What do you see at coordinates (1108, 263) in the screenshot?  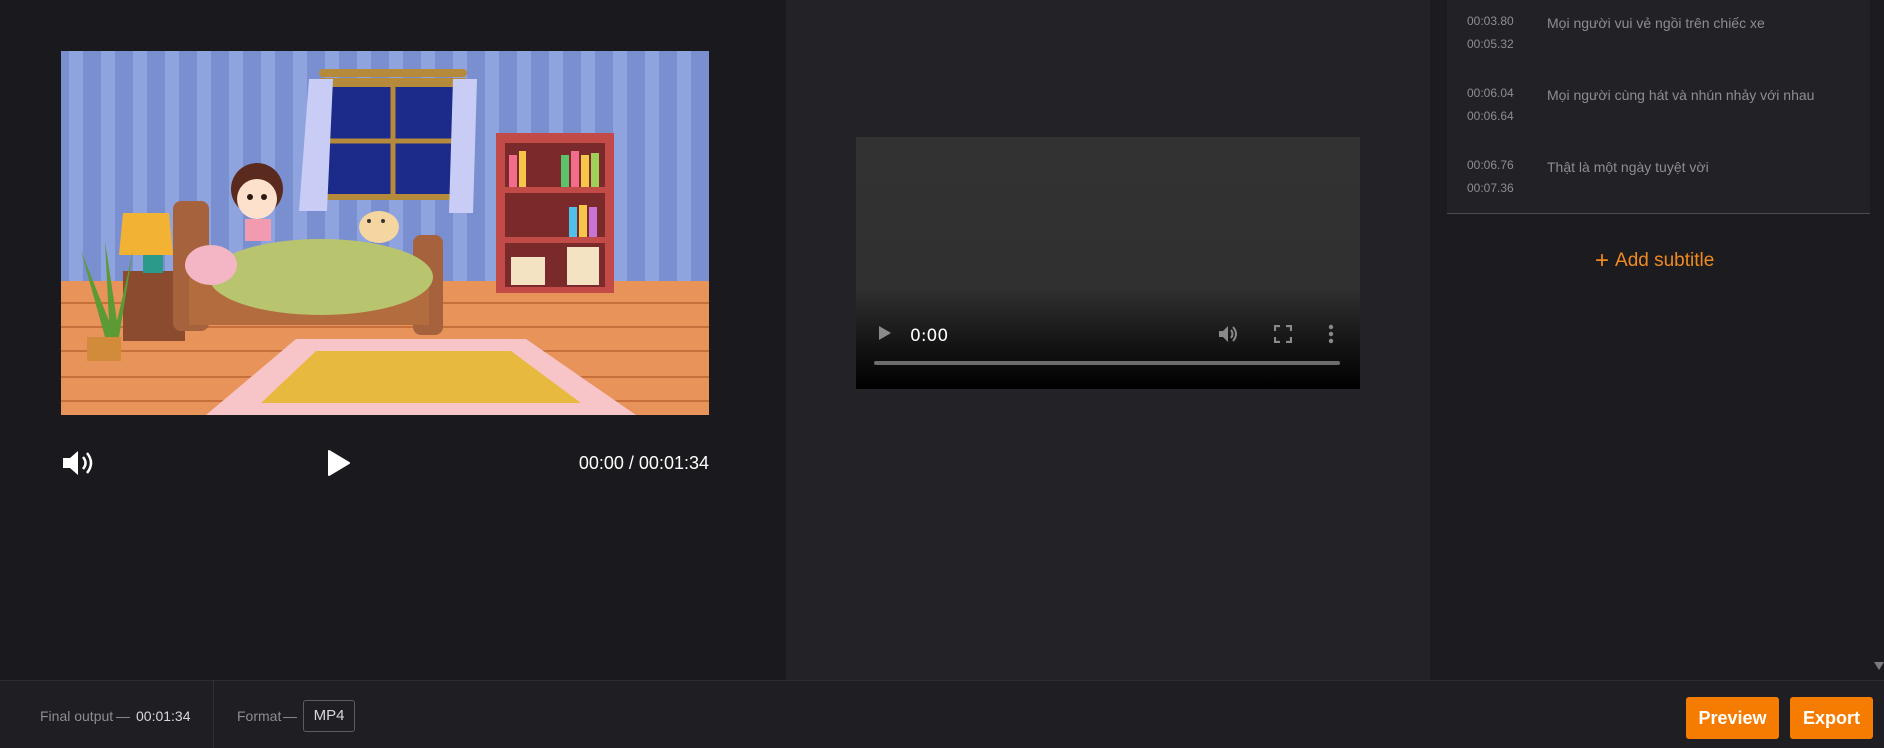 I see `preview-video-player: 0:00` at bounding box center [1108, 263].